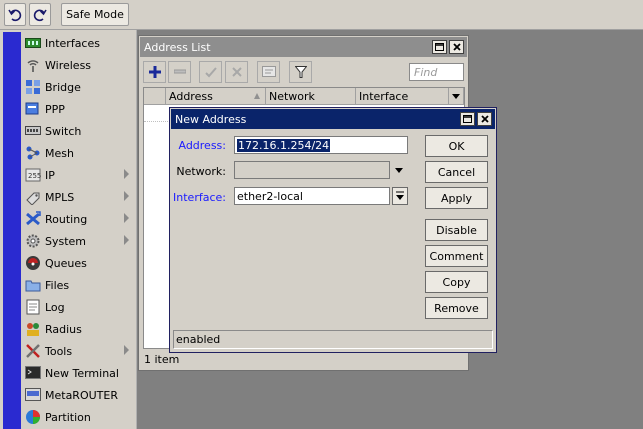 The height and width of the screenshot is (429, 643). Describe the element at coordinates (284, 145) in the screenshot. I see `address-value: 172.16.1.254/24` at that location.